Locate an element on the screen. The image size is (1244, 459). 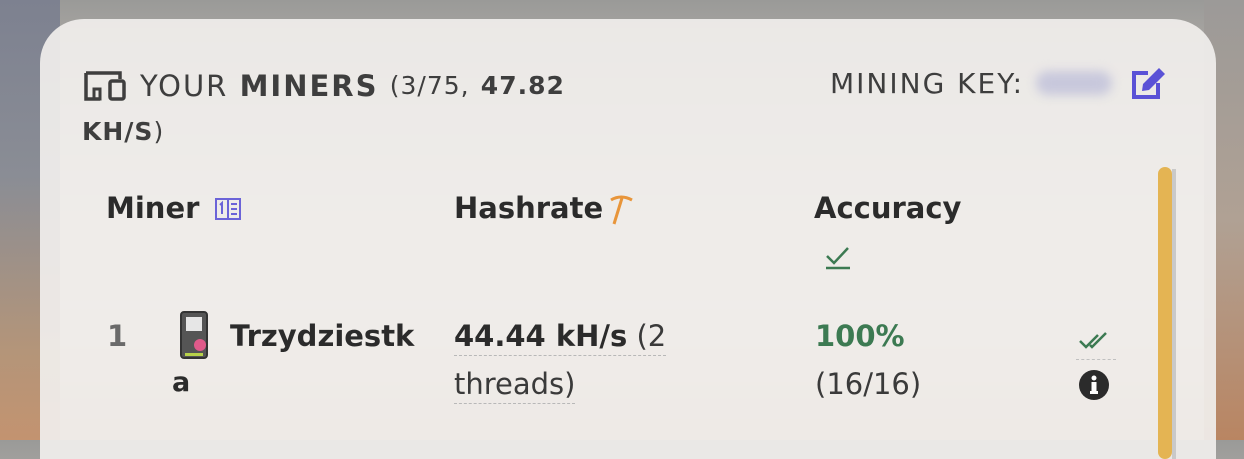
double-check-icon is located at coordinates (1096, 342).